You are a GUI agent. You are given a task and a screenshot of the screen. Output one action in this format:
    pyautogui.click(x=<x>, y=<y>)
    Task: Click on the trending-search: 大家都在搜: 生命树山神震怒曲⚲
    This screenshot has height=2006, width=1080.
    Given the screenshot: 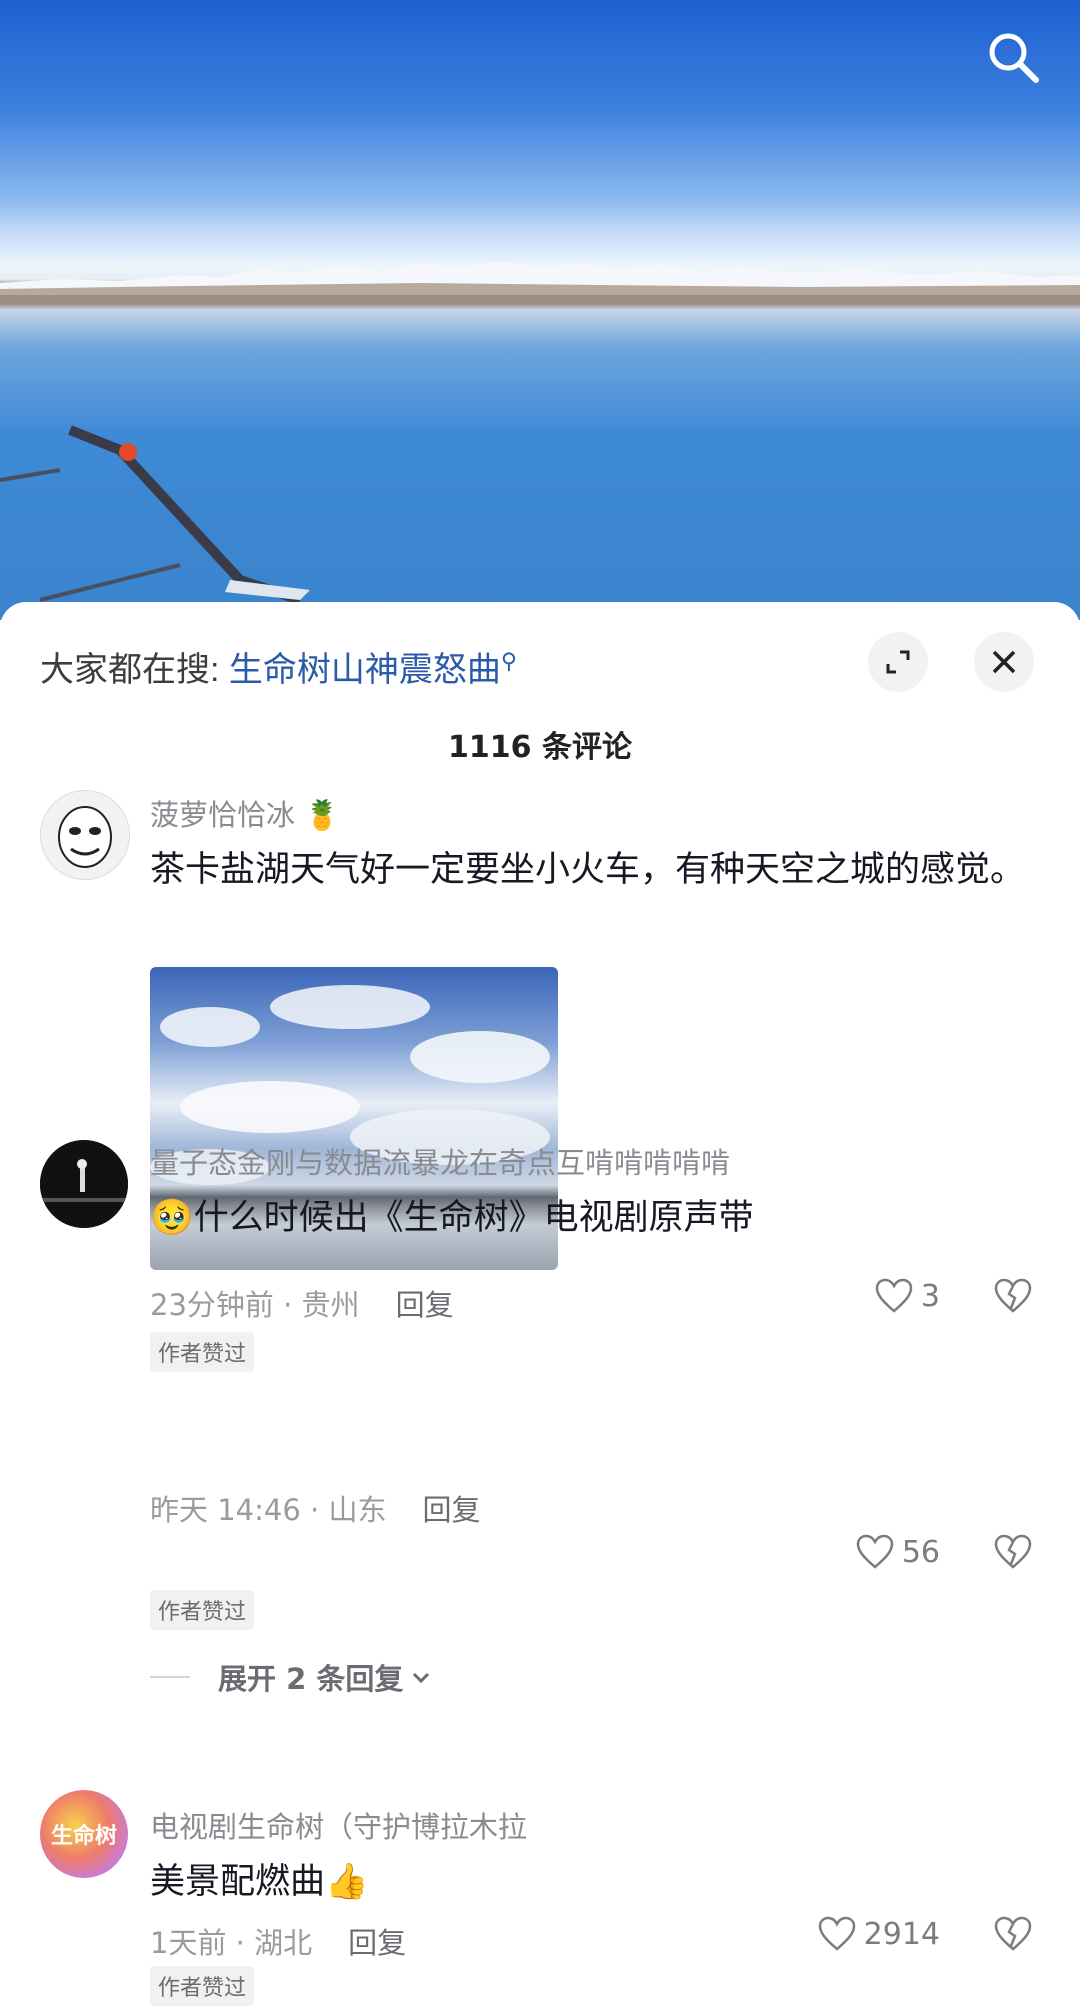 What is the action you would take?
    pyautogui.click(x=278, y=666)
    